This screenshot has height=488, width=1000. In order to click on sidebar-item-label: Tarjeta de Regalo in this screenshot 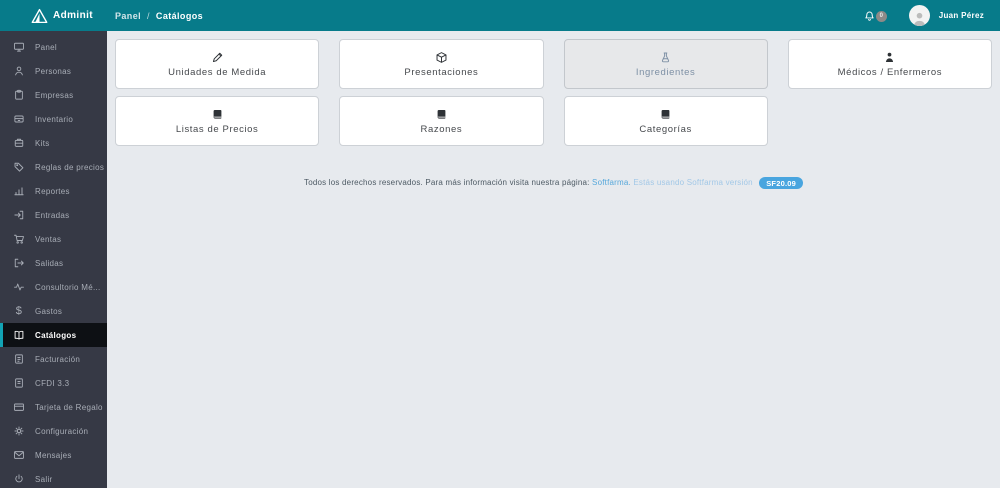, I will do `click(69, 407)`.